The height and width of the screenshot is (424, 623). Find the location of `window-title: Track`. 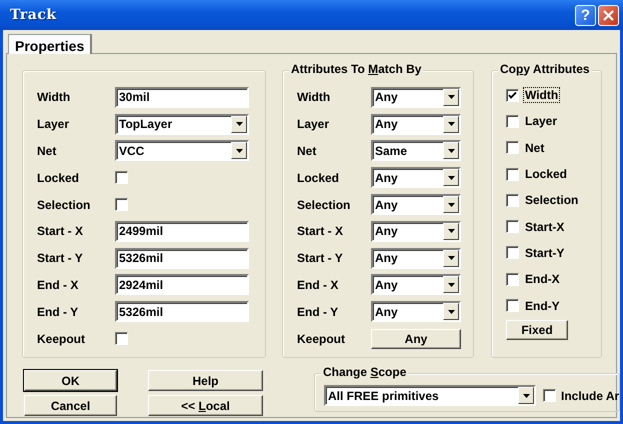

window-title: Track is located at coordinates (34, 15).